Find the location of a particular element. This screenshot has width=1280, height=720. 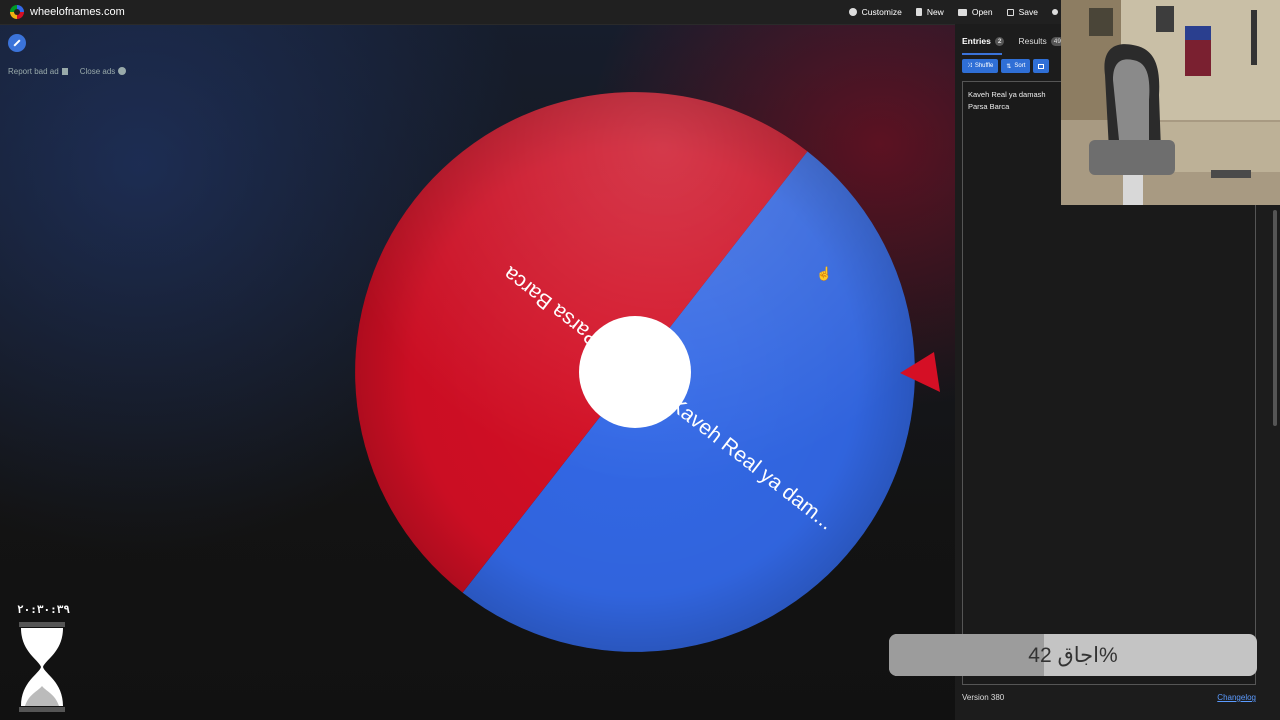

save-label: Save is located at coordinates (1028, 12).